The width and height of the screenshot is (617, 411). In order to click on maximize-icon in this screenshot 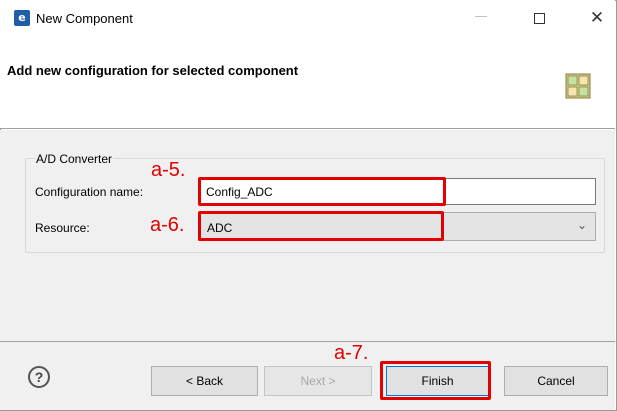, I will do `click(539, 18)`.